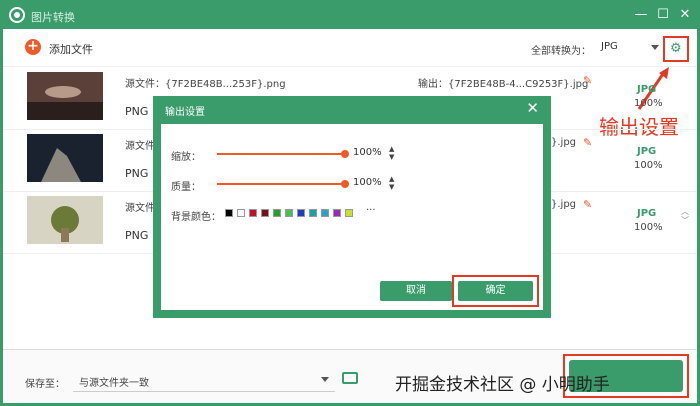  I want to click on more-colors-button: ···, so click(371, 210).